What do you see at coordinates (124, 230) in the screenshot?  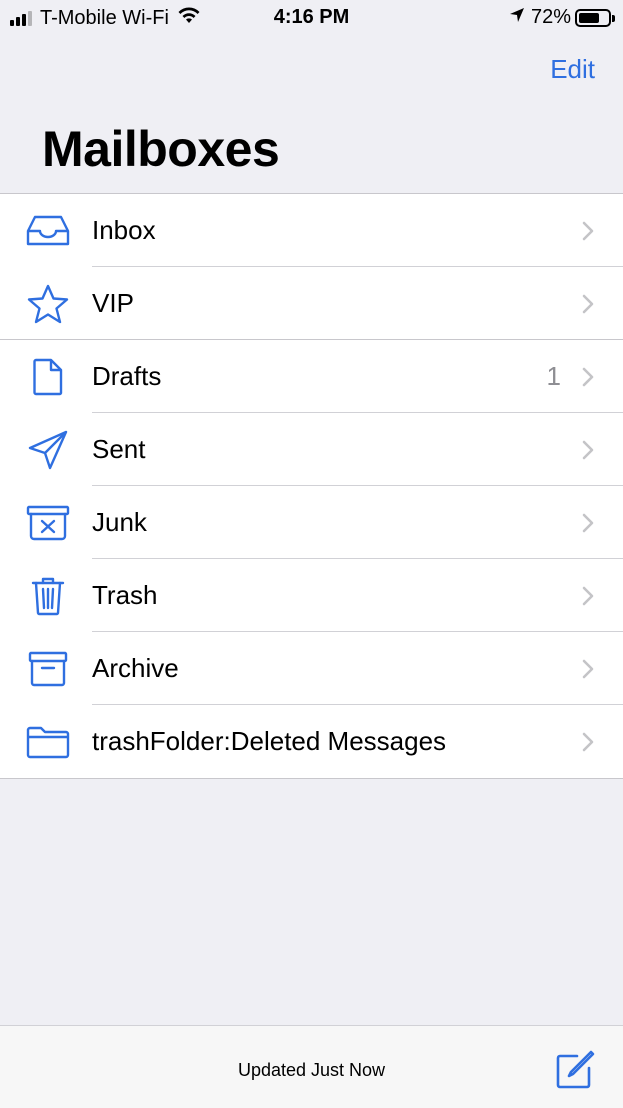 I see `mailbox-label: Inbox` at bounding box center [124, 230].